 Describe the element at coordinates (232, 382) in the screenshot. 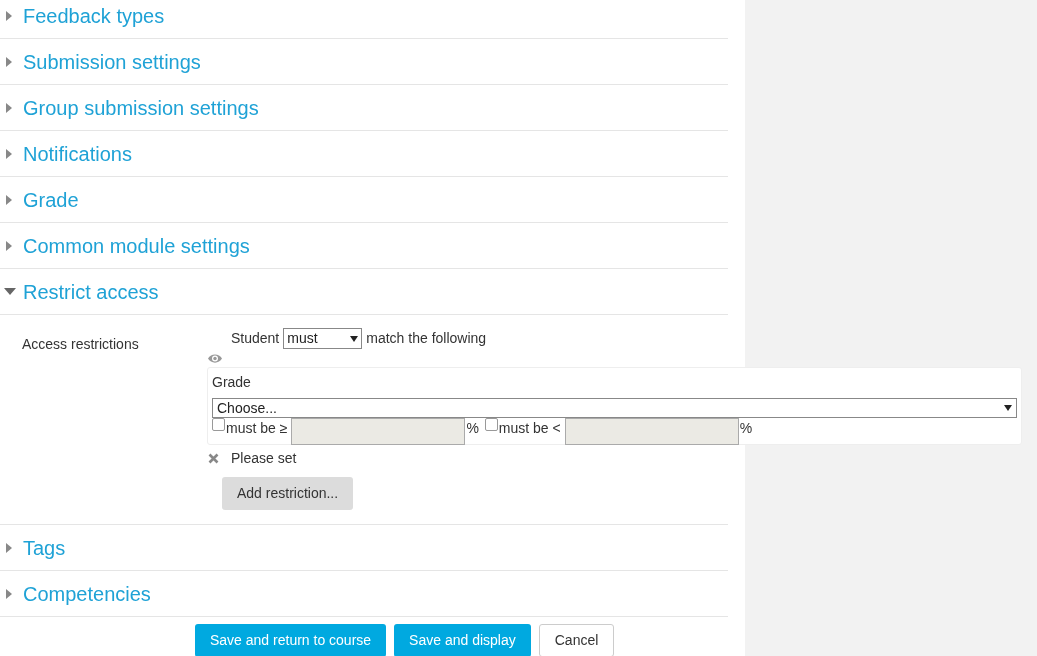

I see `condition-title: Grade` at that location.